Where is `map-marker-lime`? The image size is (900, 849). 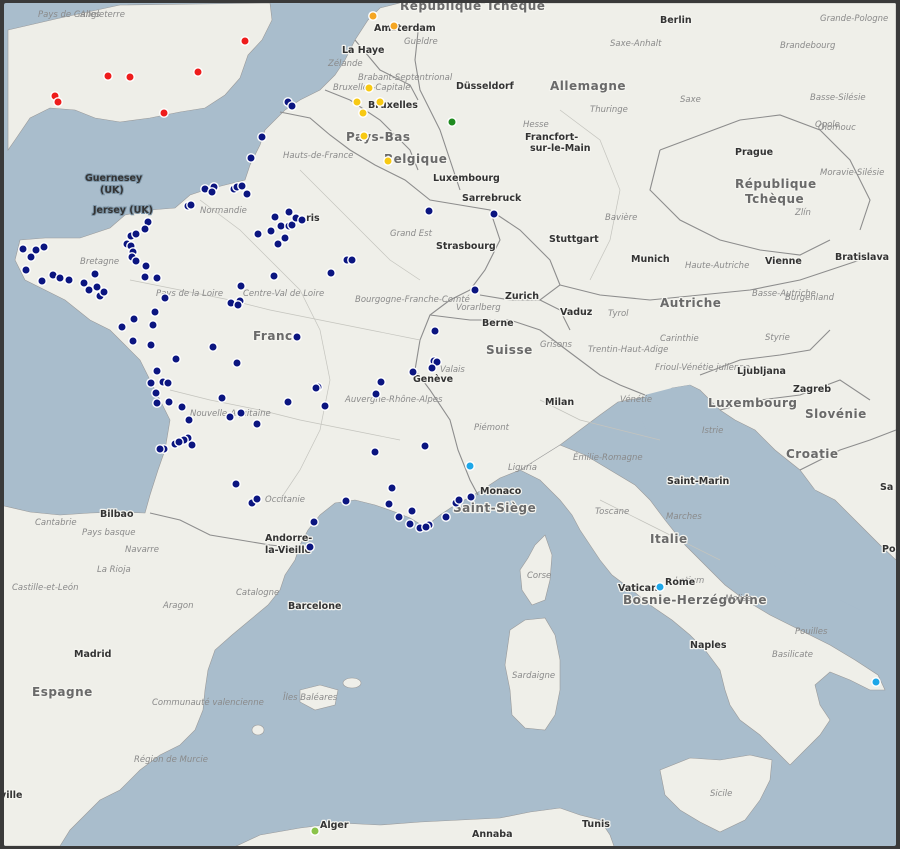
map-marker-lime is located at coordinates (315, 831).